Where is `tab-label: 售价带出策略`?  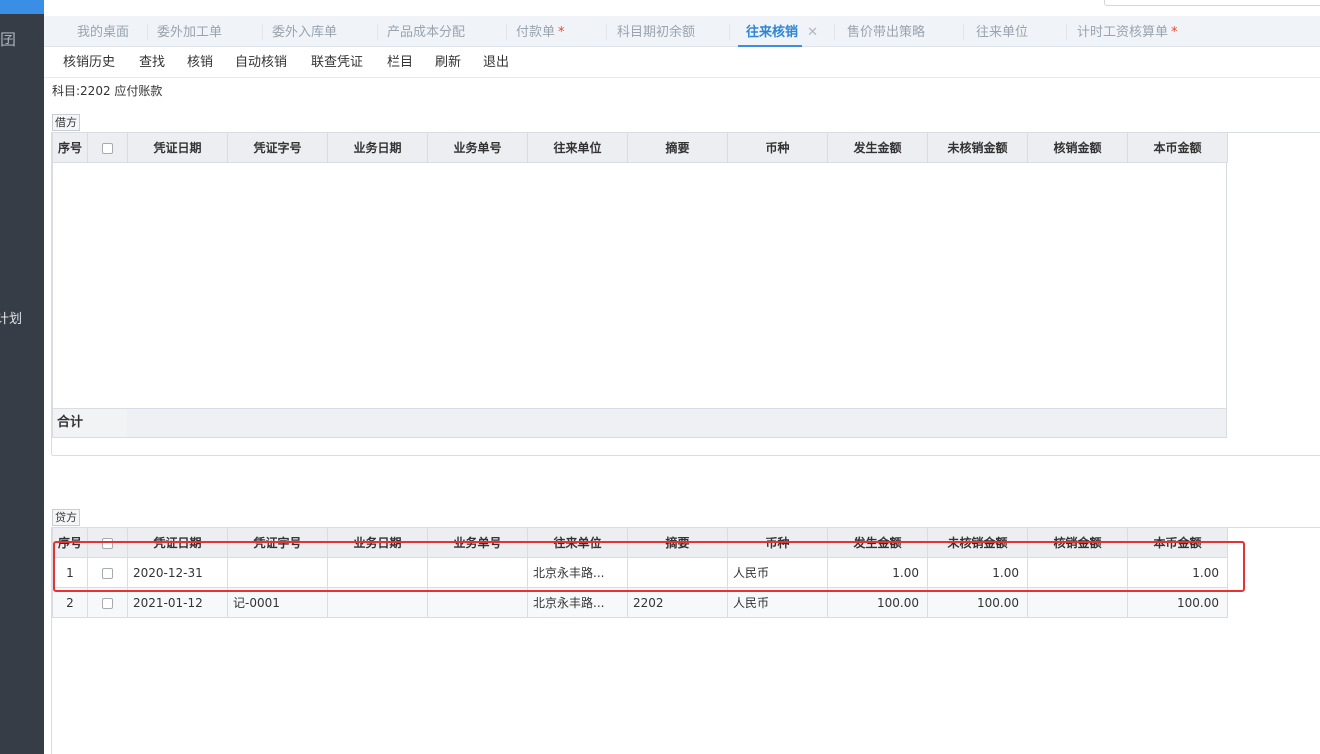 tab-label: 售价带出策略 is located at coordinates (886, 32).